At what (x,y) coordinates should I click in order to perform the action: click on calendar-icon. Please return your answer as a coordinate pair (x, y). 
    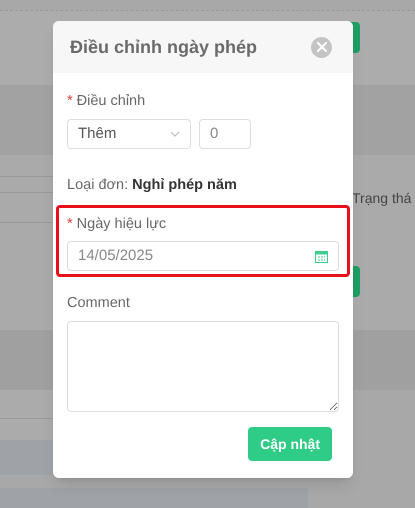
    Looking at the image, I should click on (321, 256).